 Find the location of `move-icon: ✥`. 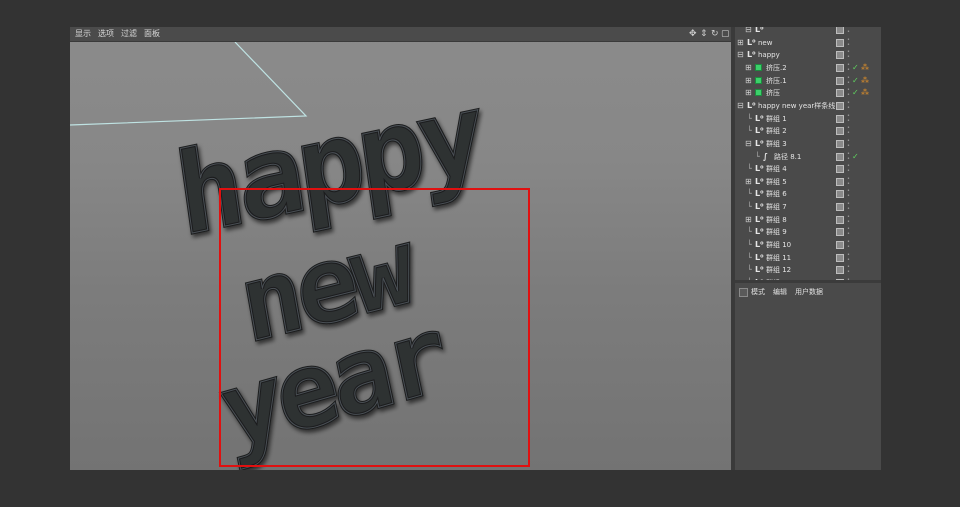

move-icon: ✥ is located at coordinates (693, 34).